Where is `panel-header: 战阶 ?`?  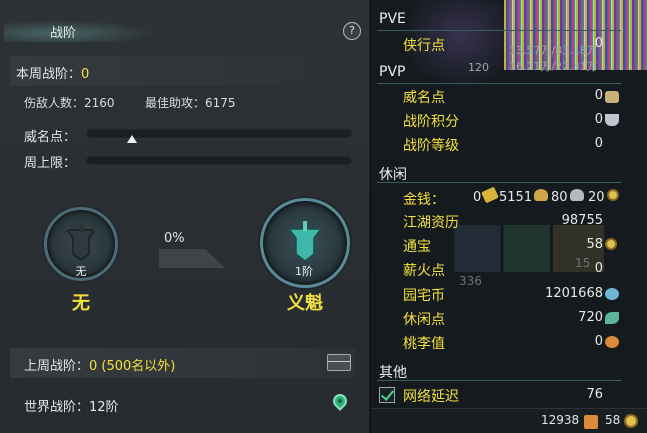 panel-header: 战阶 ? is located at coordinates (185, 29).